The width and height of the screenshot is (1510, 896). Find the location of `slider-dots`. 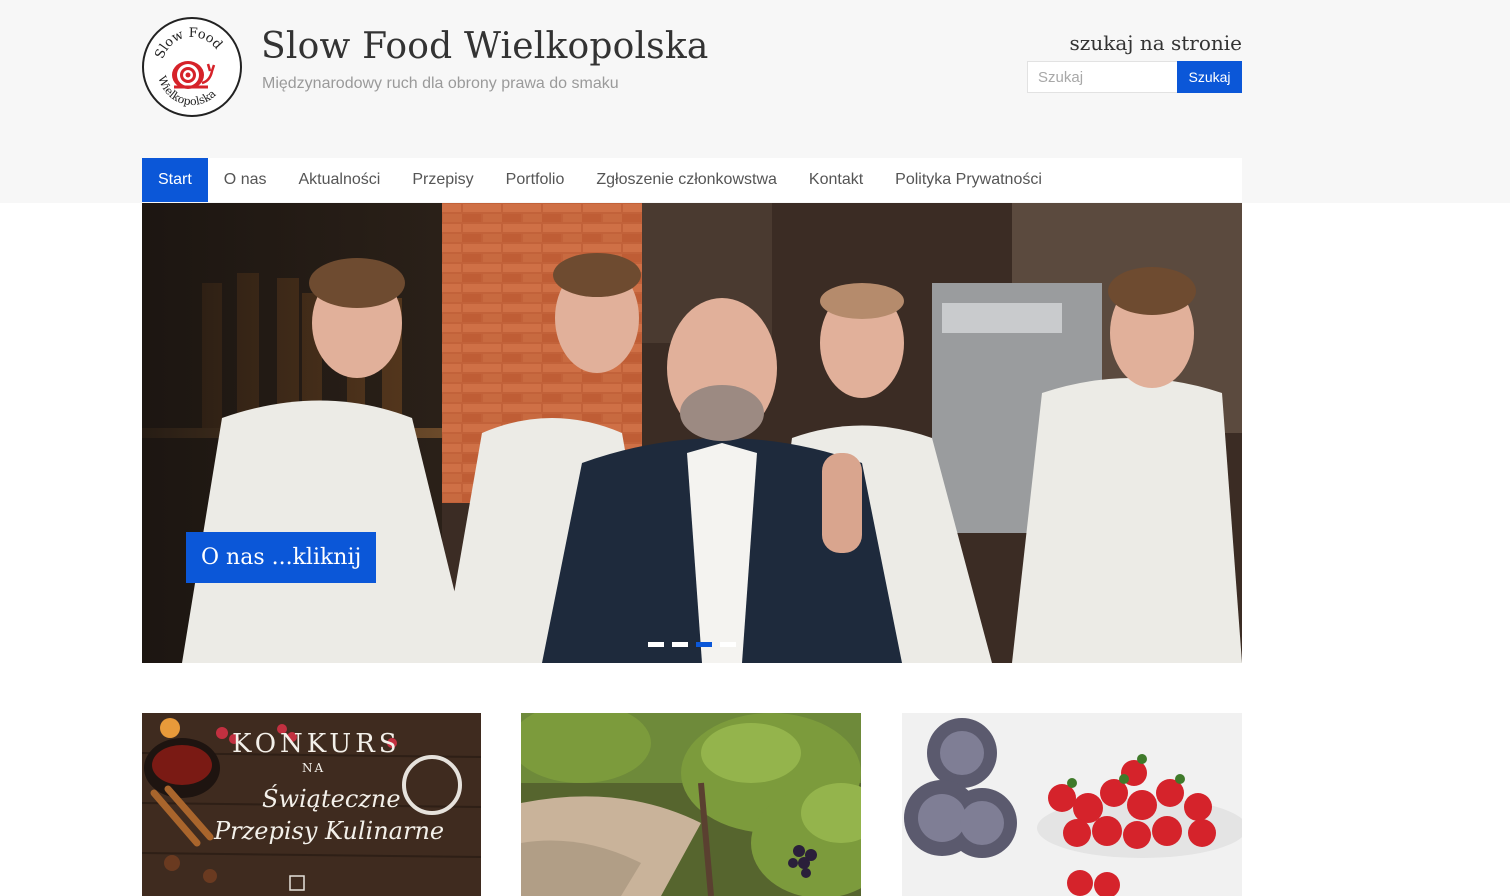

slider-dots is located at coordinates (692, 644).